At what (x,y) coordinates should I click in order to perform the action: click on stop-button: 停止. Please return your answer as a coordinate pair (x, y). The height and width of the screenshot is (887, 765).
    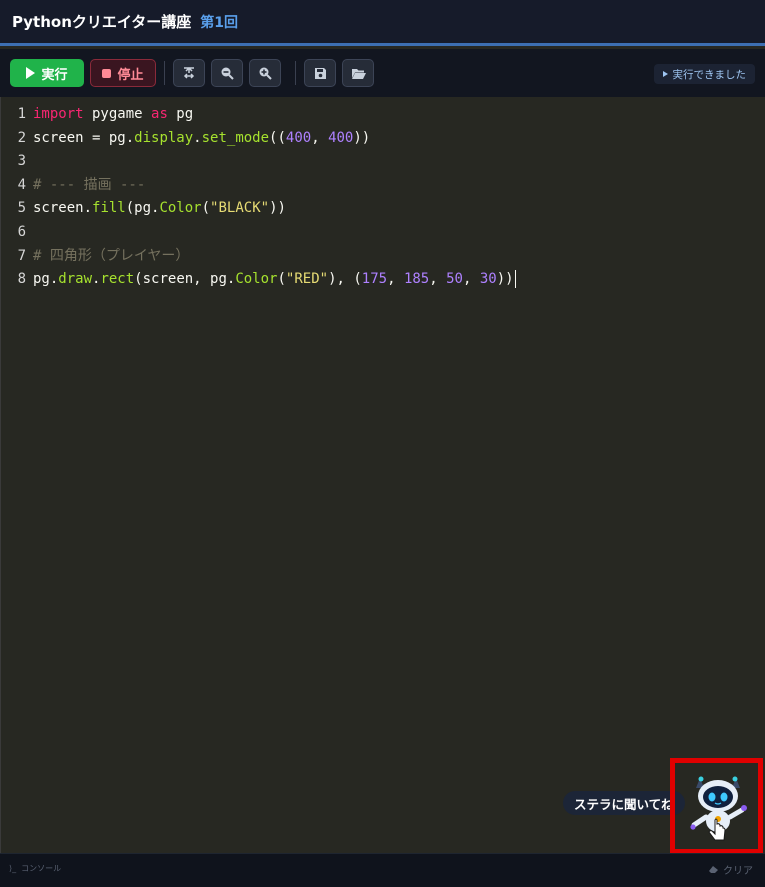
    Looking at the image, I should click on (123, 73).